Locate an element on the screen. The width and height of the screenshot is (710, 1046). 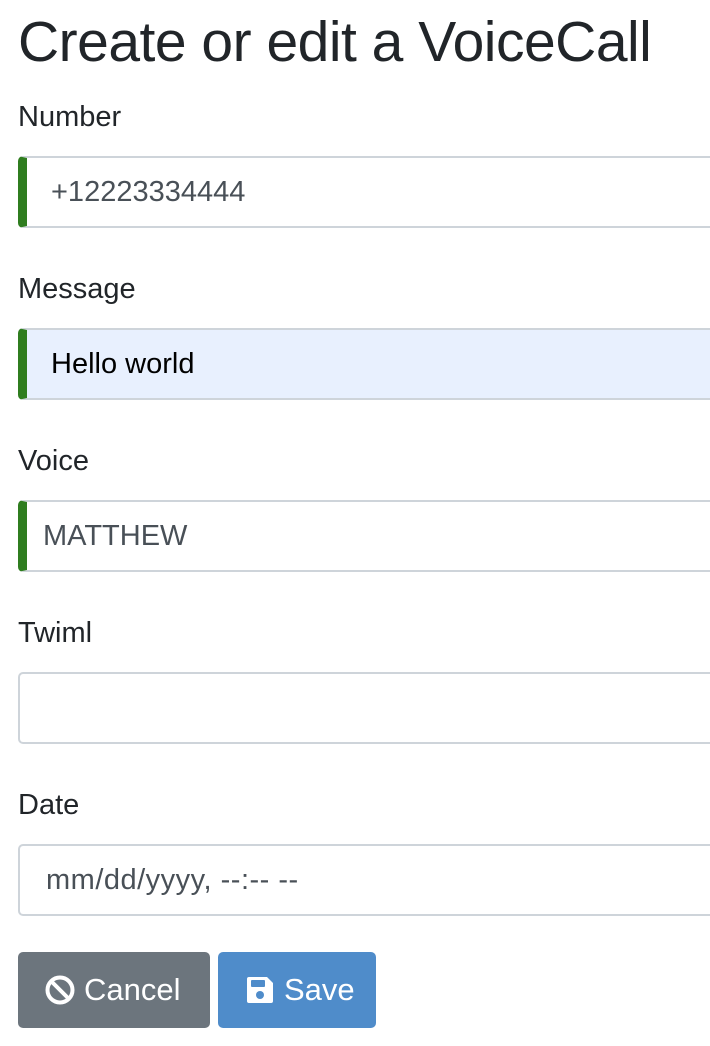
cancel-button-label: Cancel is located at coordinates (132, 989).